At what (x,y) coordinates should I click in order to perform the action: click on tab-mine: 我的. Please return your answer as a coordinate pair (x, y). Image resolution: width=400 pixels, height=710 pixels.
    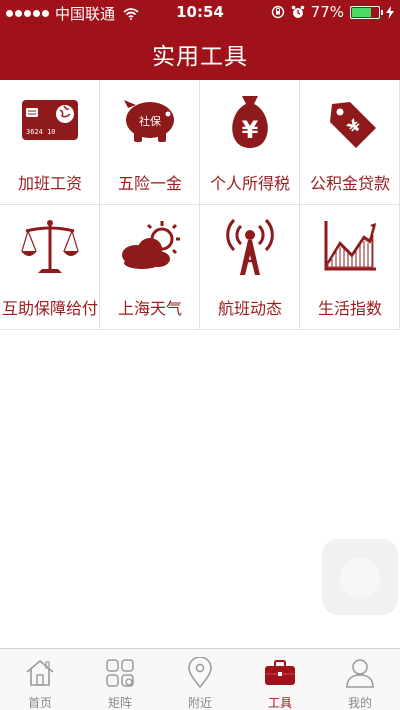
    Looking at the image, I should click on (360, 679).